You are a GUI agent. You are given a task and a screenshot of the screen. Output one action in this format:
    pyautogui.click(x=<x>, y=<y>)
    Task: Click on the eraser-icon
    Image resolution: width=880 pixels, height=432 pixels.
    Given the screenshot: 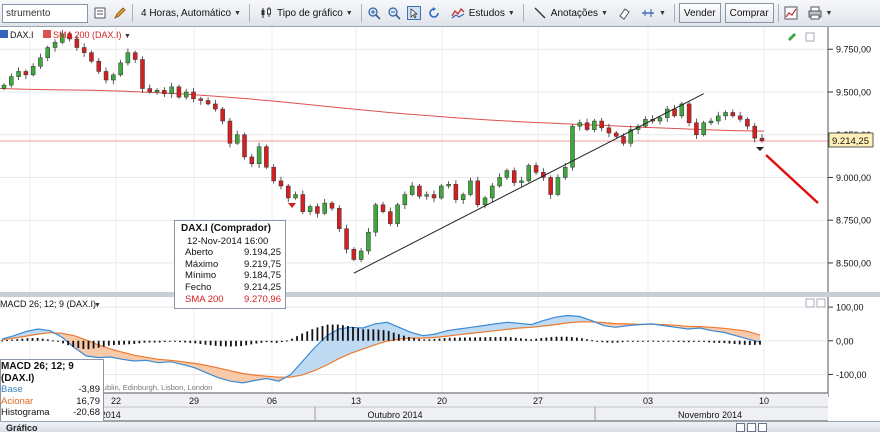 What is the action you would take?
    pyautogui.click(x=624, y=13)
    